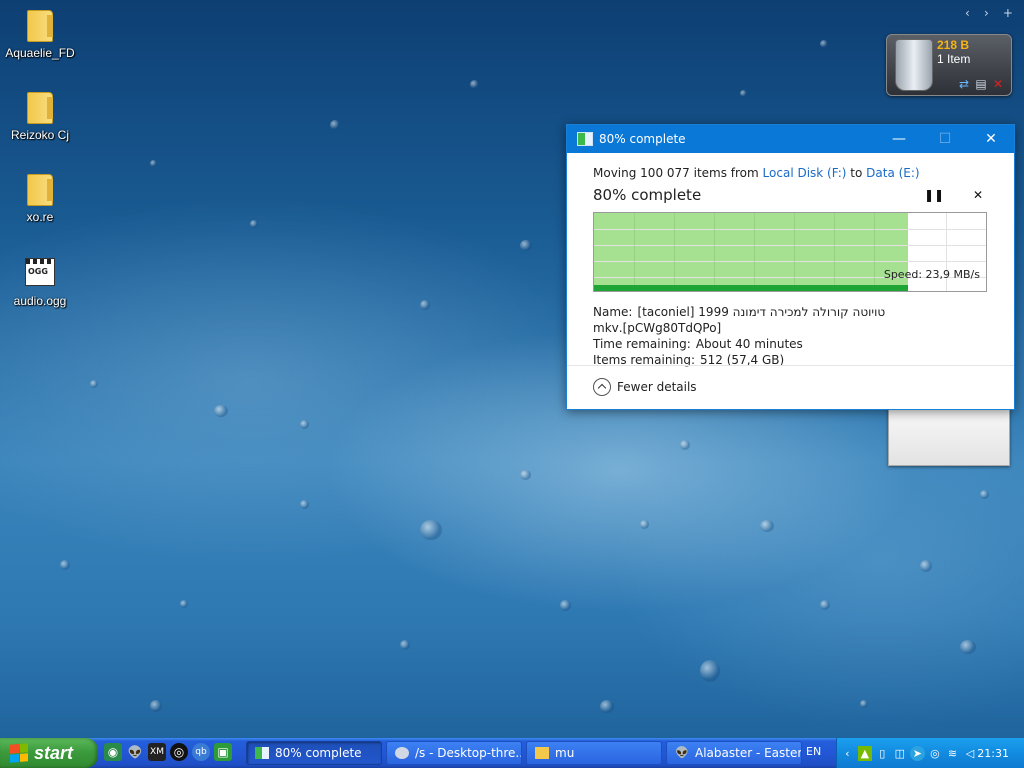 The image size is (1024, 768). What do you see at coordinates (40, 217) in the screenshot?
I see `desktop-icon-label: xo.re` at bounding box center [40, 217].